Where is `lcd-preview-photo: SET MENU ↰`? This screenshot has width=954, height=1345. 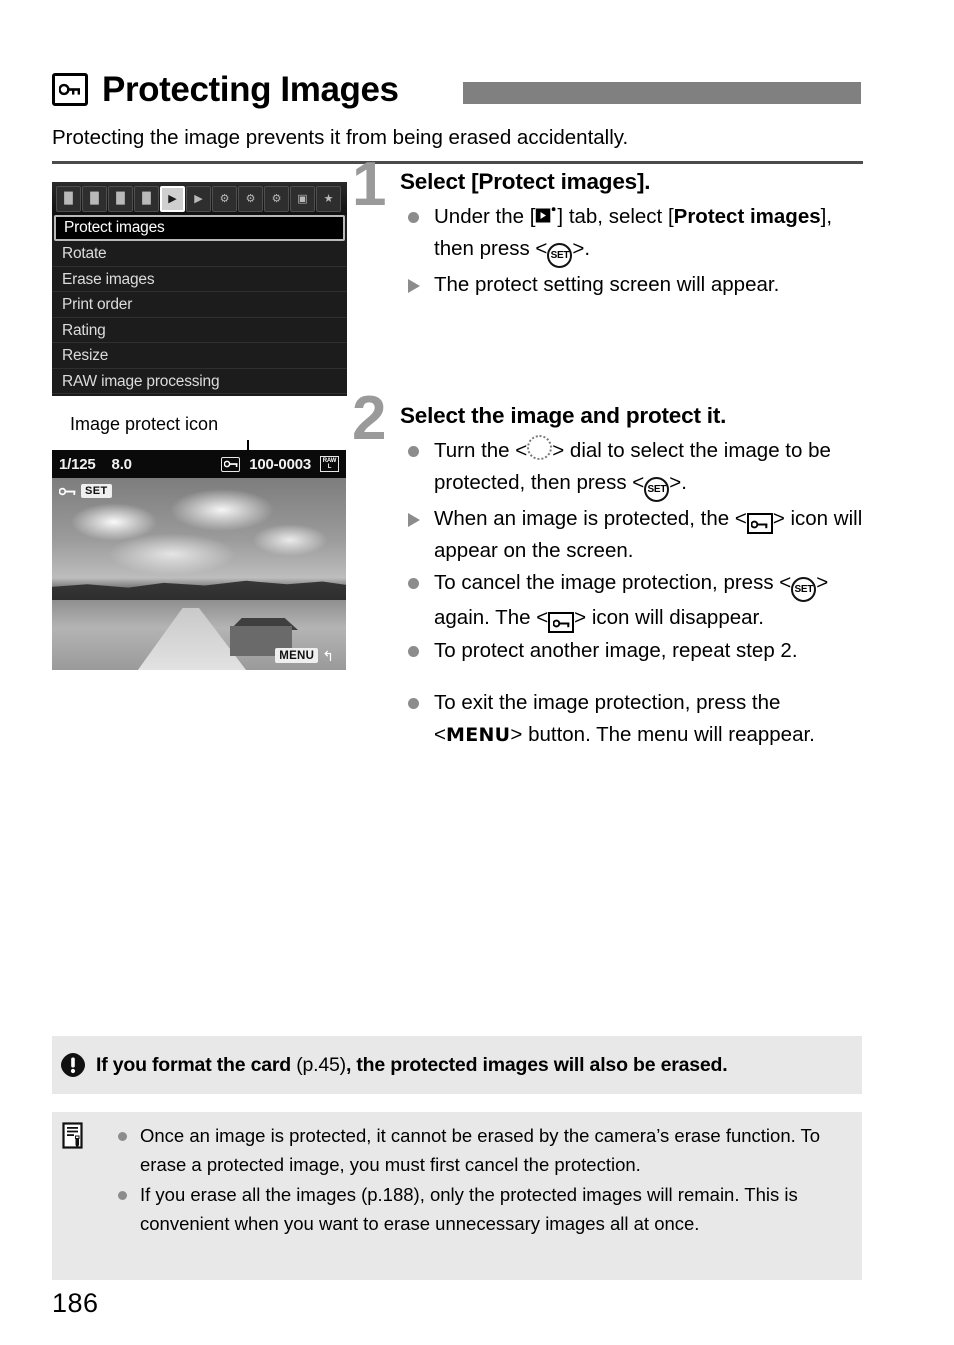 lcd-preview-photo: SET MENU ↰ is located at coordinates (199, 574).